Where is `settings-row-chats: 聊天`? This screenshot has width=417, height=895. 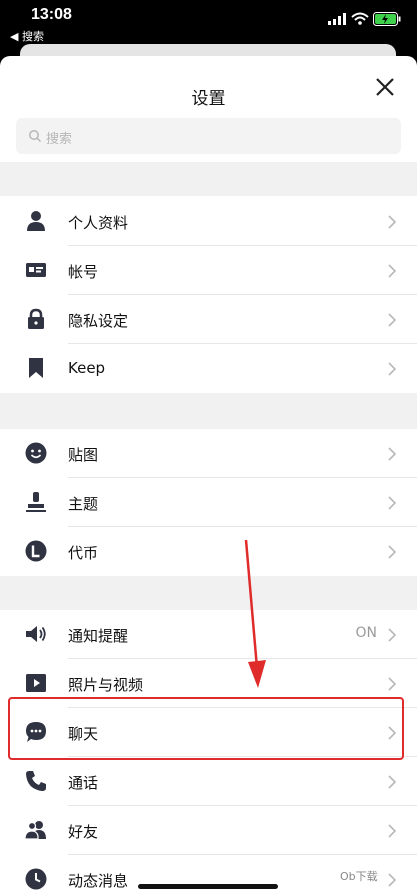 settings-row-chats: 聊天 is located at coordinates (208, 732).